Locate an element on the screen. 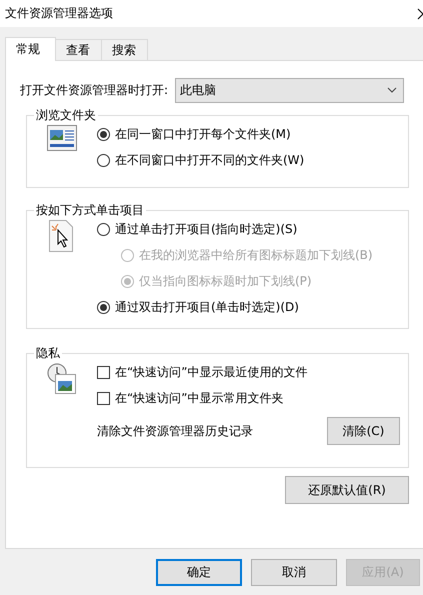 This screenshot has height=595, width=423. cursor-document-icon is located at coordinates (62, 236).